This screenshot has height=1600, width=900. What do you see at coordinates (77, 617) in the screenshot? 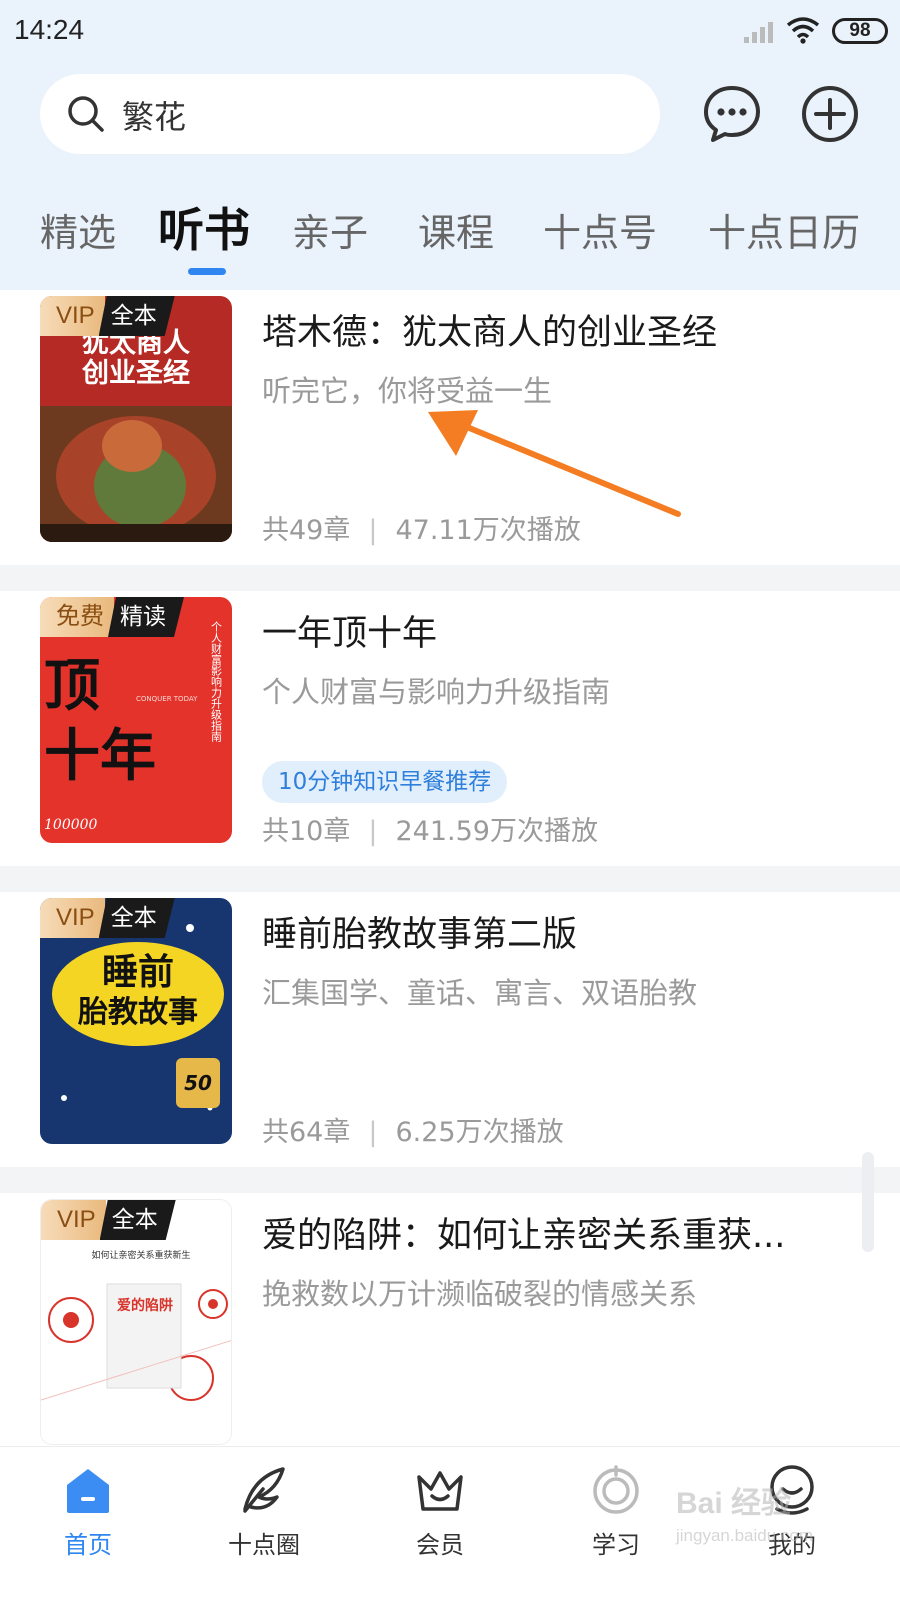
I see `badge-free: 免费` at bounding box center [77, 617].